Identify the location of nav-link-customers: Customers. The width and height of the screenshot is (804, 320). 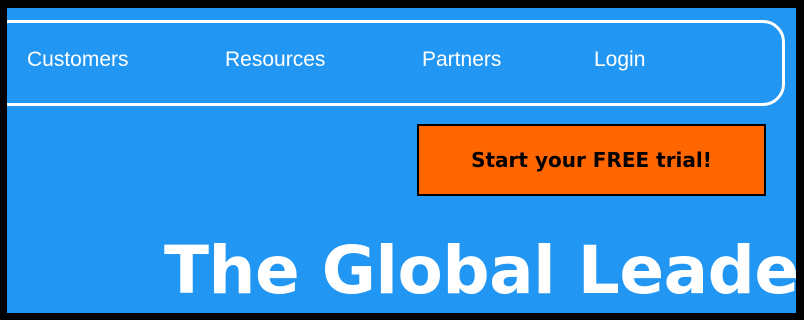
(78, 60).